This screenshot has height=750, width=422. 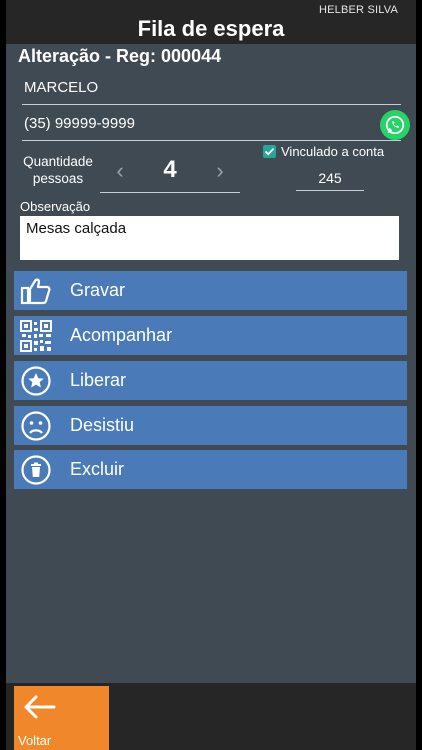 I want to click on page-title: Fila de espera, so click(x=211, y=28).